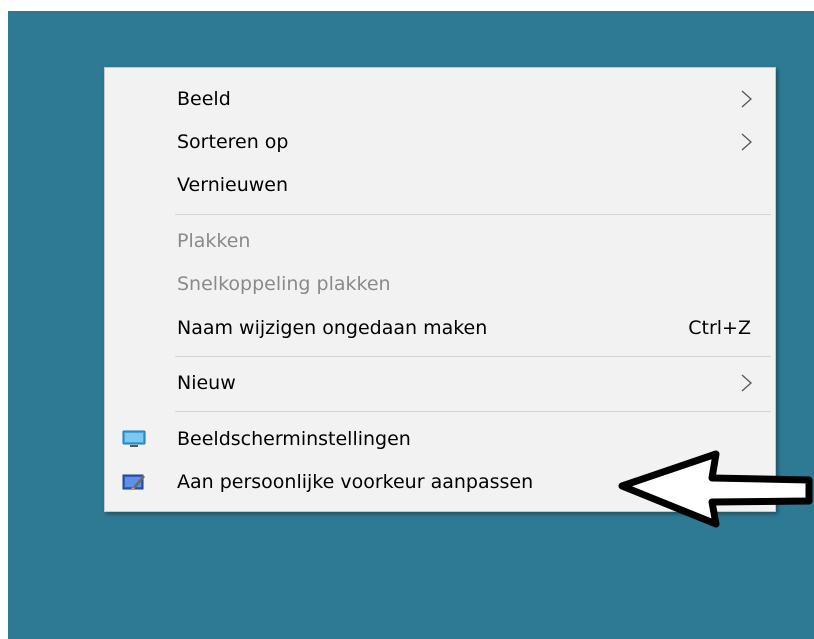  I want to click on menu-item-label: Vernieuwen, so click(233, 185).